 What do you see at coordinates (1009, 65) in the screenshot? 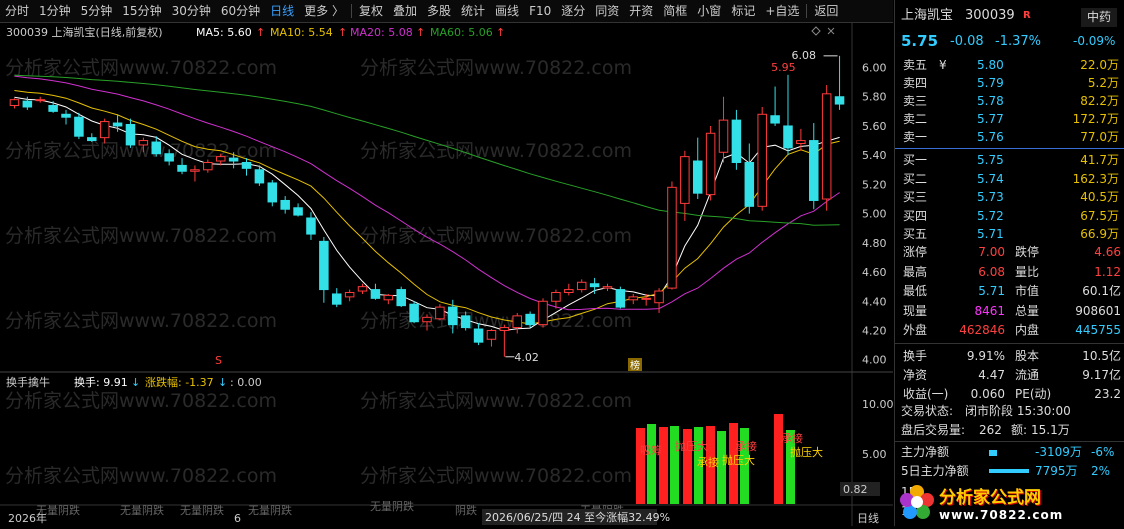
I see `ask-row: 卖五 ¥5.80 22.0万` at bounding box center [1009, 65].